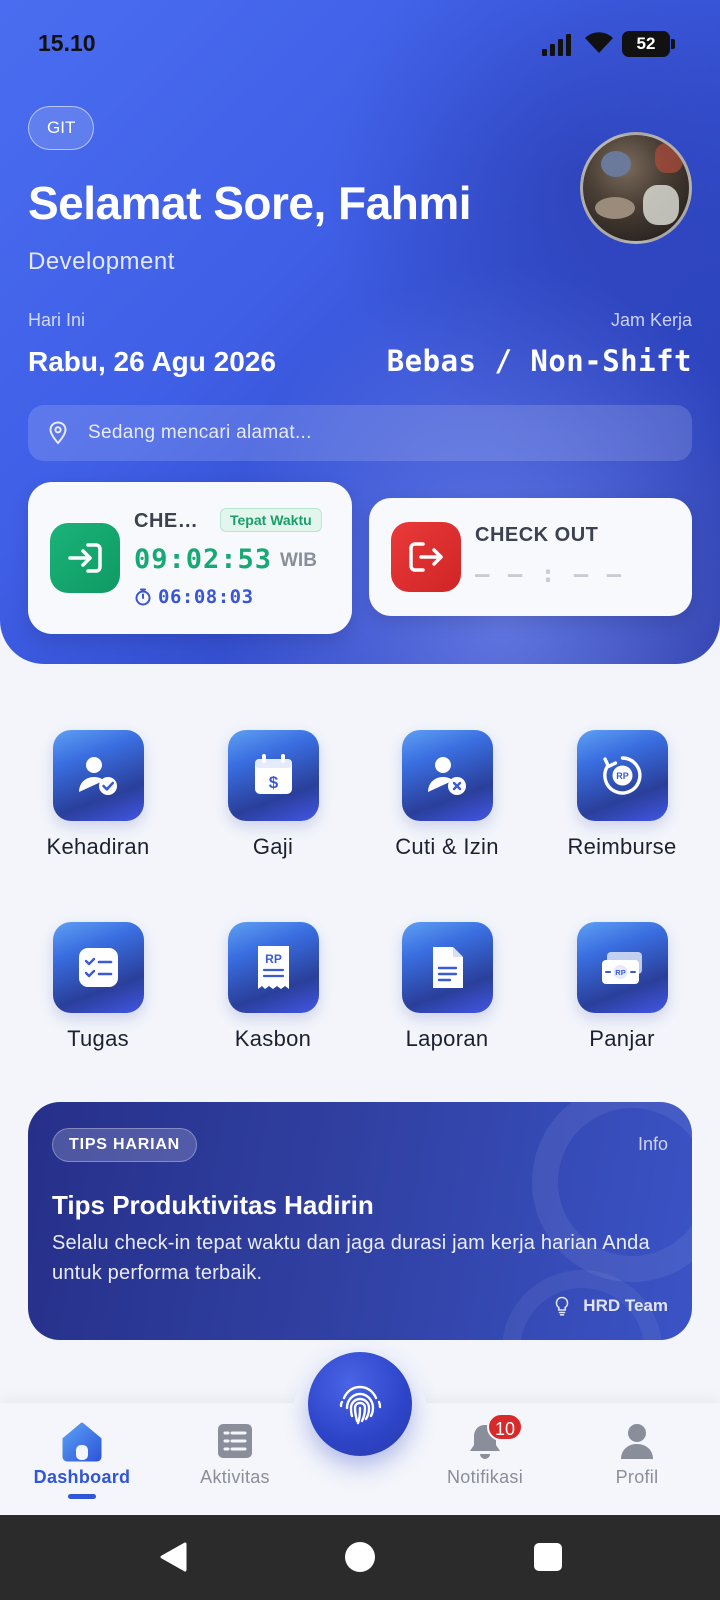  What do you see at coordinates (235, 1441) in the screenshot?
I see `list-icon` at bounding box center [235, 1441].